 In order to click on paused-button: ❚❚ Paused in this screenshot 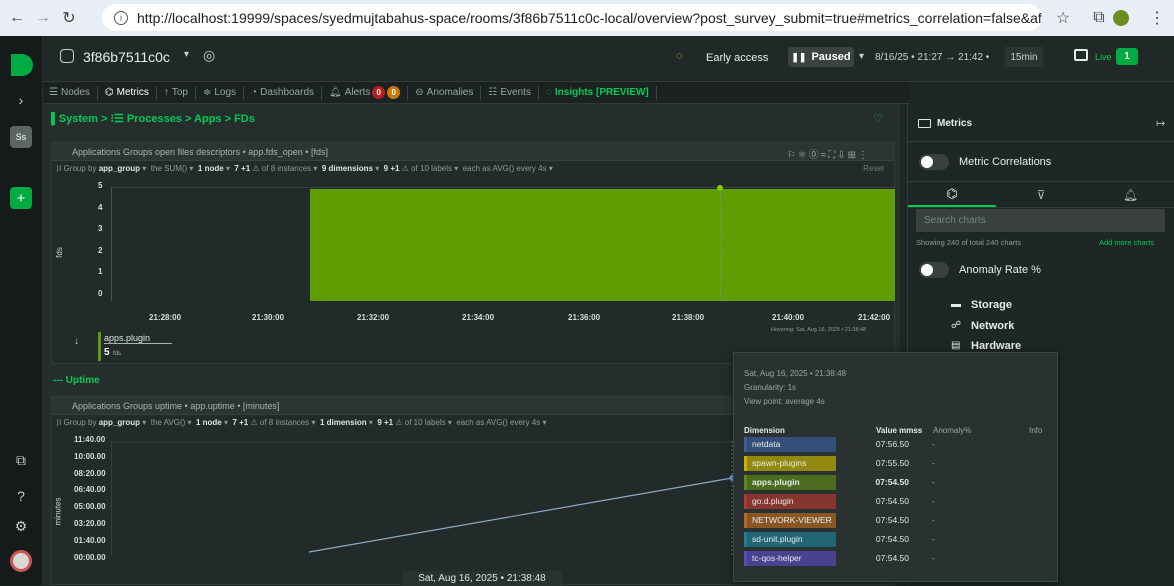, I will do `click(821, 57)`.